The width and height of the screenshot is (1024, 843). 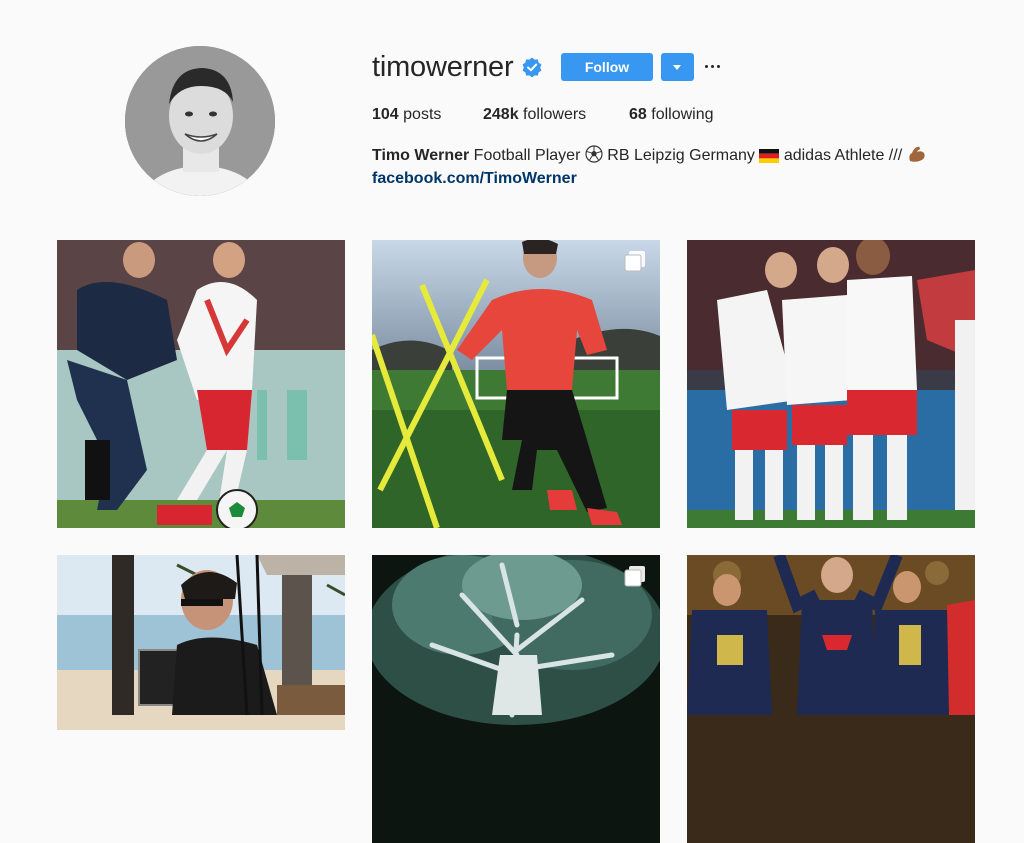 What do you see at coordinates (843, 155) in the screenshot?
I see `bio-text-3: adidas Athlete ///` at bounding box center [843, 155].